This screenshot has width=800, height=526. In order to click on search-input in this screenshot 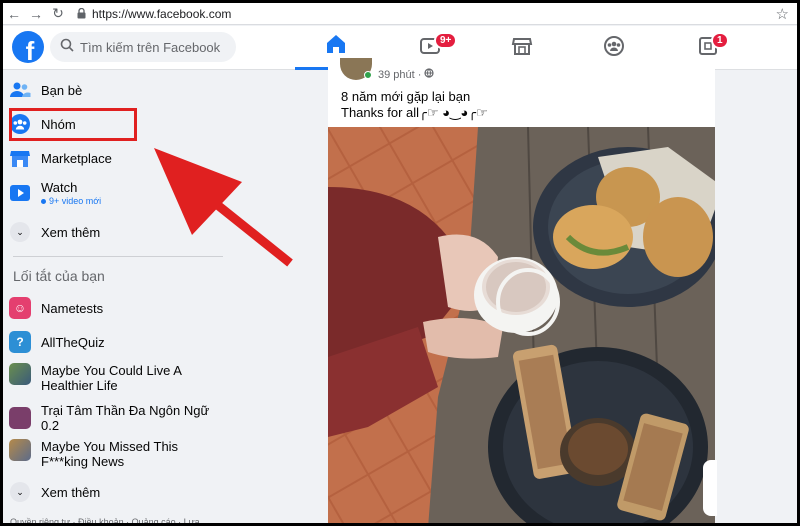, I will do `click(155, 47)`.